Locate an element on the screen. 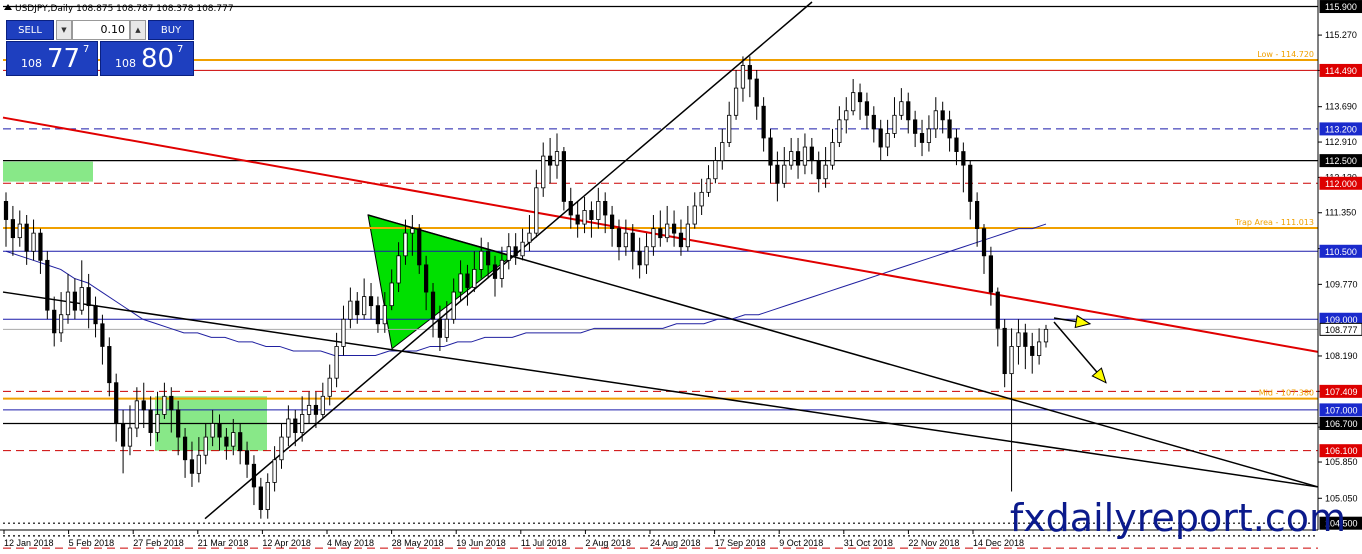 The height and width of the screenshot is (554, 1362). sell-button: SELL is located at coordinates (30, 30).